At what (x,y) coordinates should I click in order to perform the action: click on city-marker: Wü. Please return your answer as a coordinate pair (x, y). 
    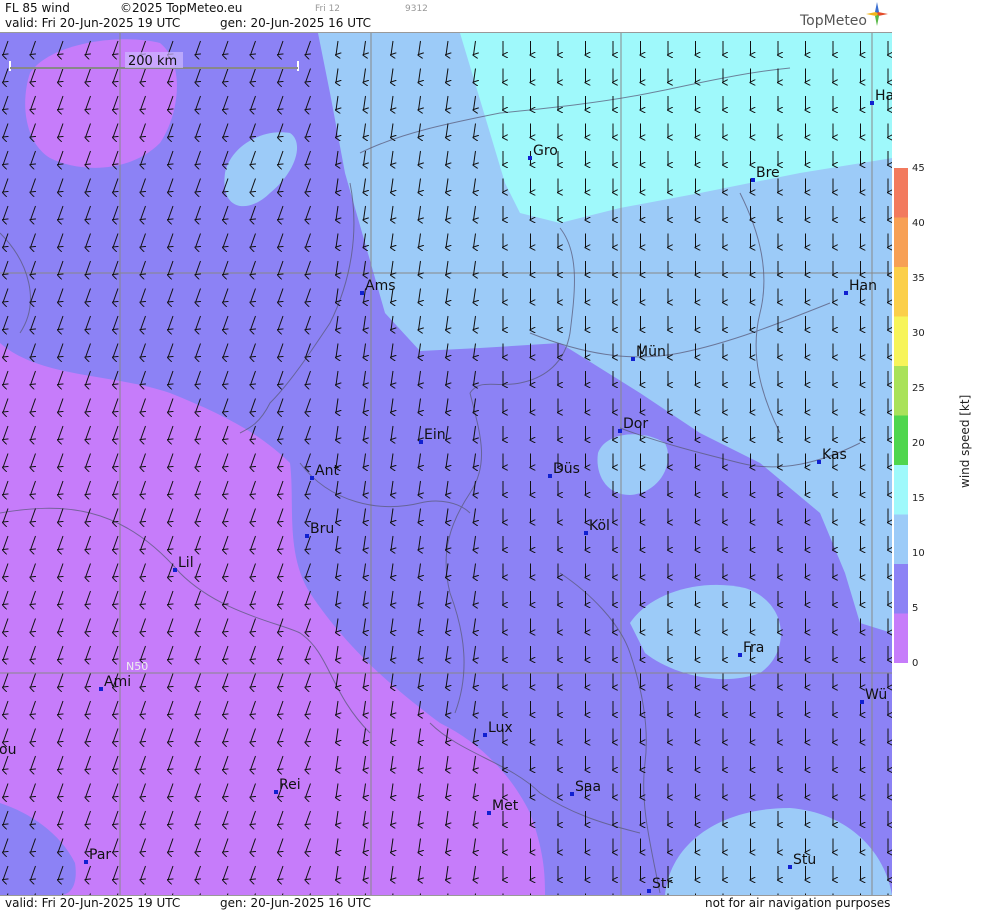
    Looking at the image, I should click on (873, 695).